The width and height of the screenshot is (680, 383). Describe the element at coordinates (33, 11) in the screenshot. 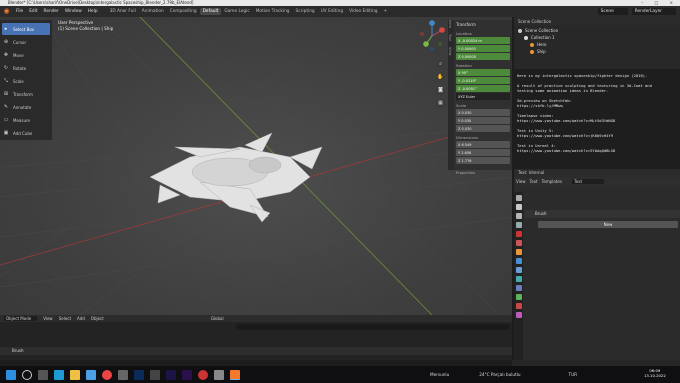

I see `menu-edit: Edit` at that location.